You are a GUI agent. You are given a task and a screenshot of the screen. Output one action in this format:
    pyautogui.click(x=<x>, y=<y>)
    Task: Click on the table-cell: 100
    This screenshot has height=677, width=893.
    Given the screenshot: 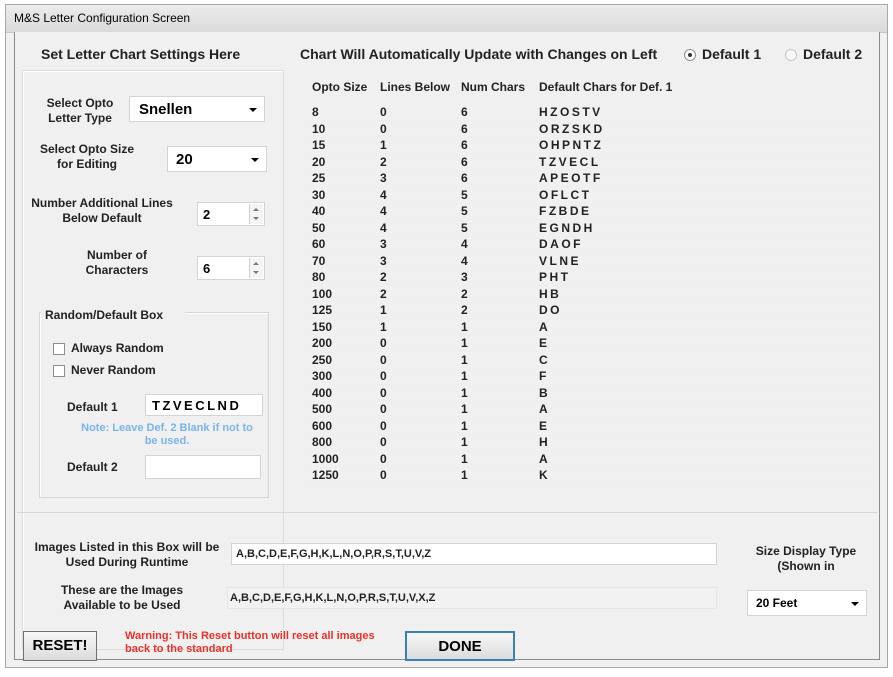 What is the action you would take?
    pyautogui.click(x=322, y=293)
    